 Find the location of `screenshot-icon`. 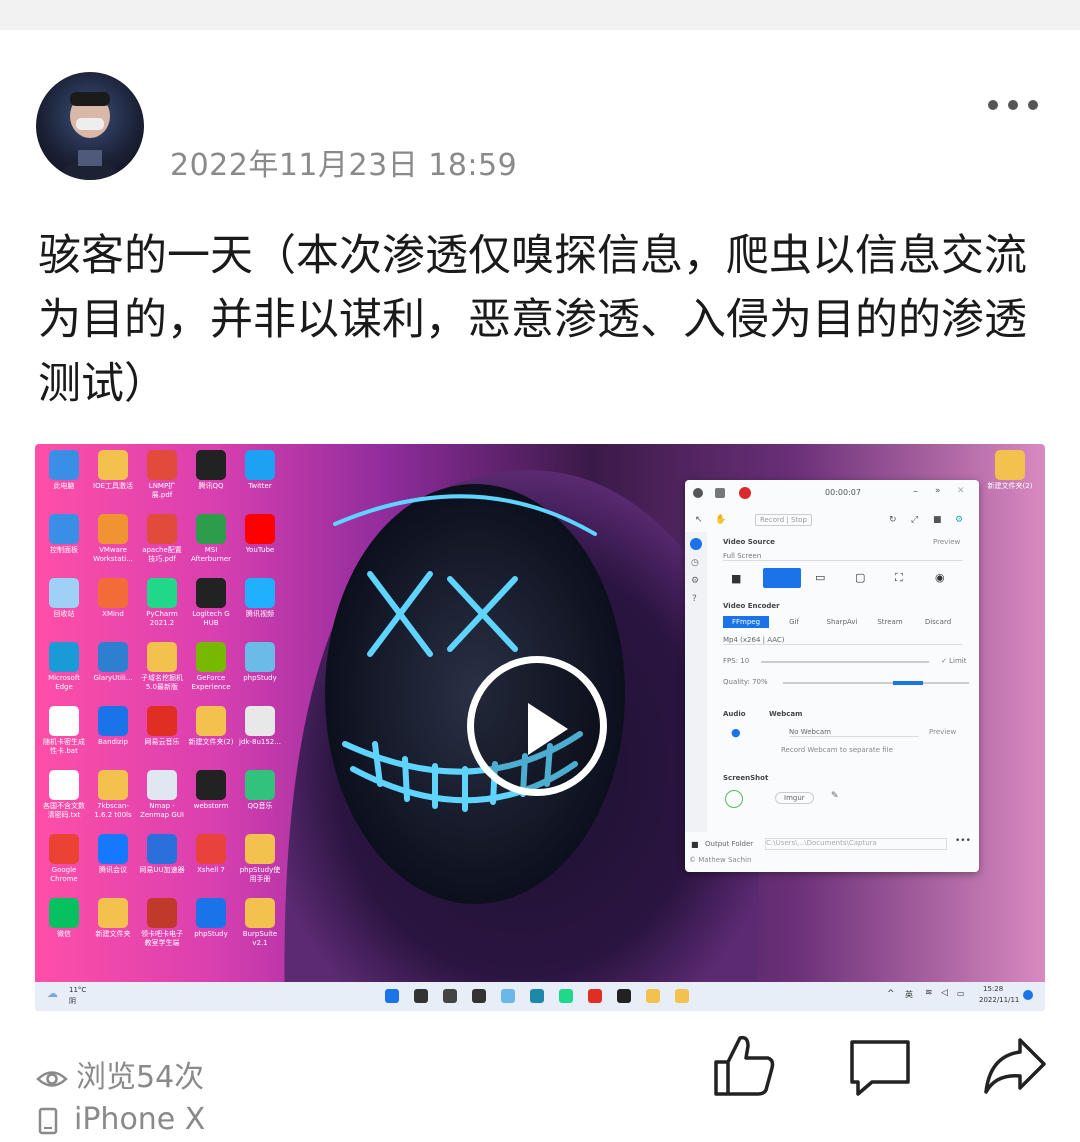

screenshot-icon is located at coordinates (720, 493).